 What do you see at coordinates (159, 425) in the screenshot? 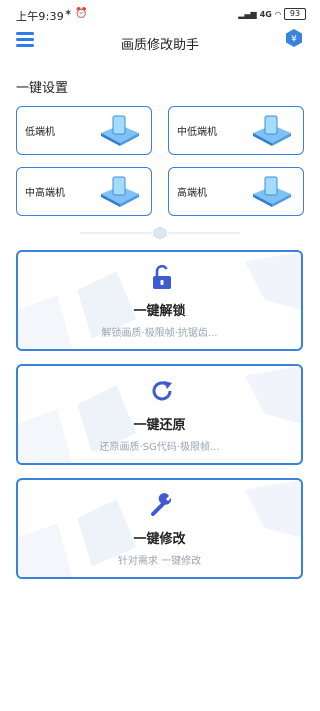
I see `card-title: 一键还原` at bounding box center [159, 425].